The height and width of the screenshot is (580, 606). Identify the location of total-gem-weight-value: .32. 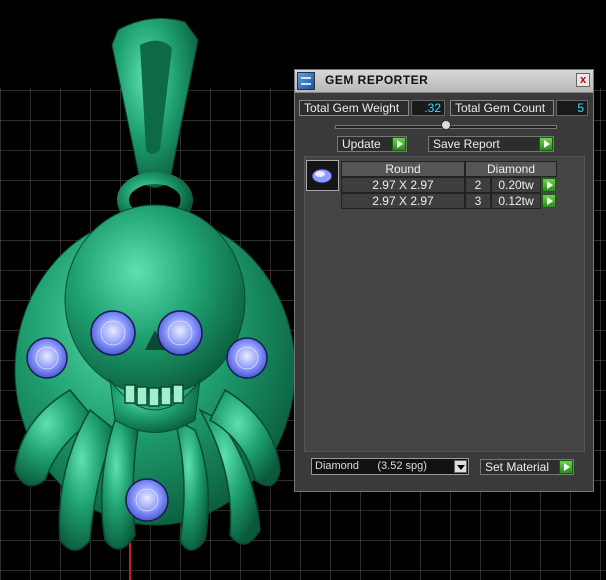
(428, 108).